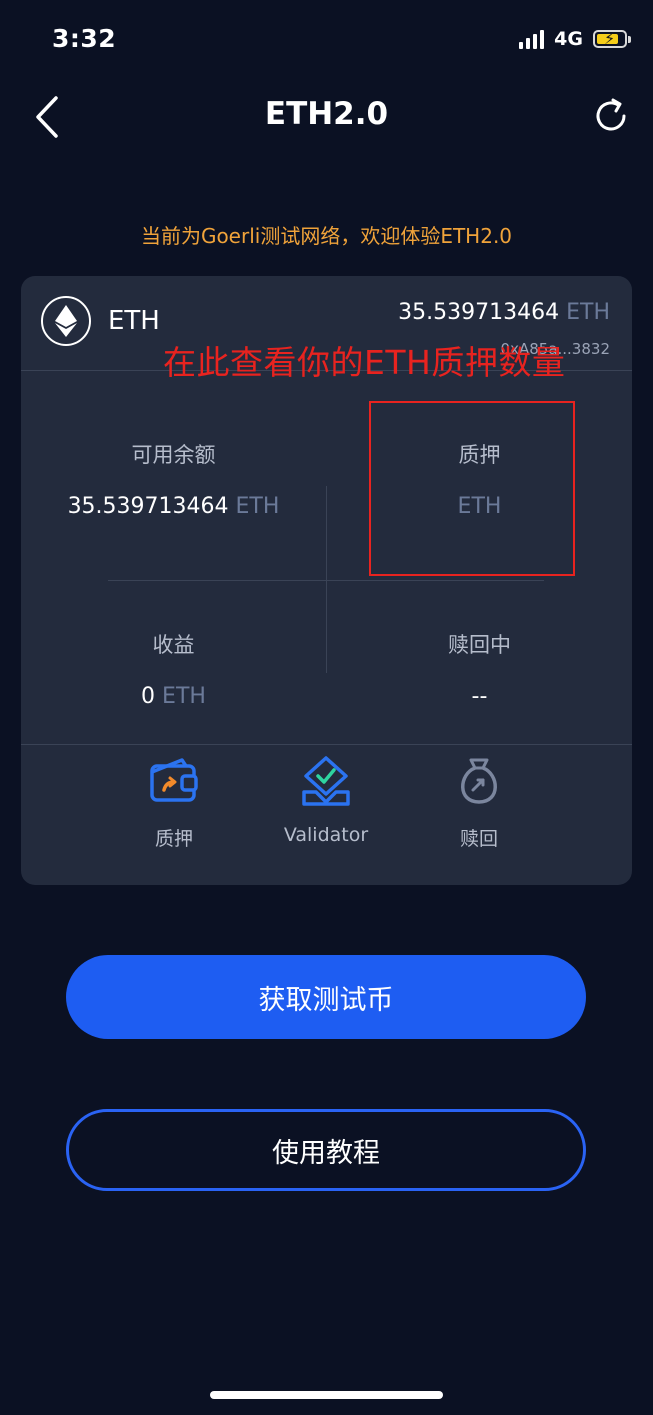  I want to click on asset-balance: 35.539713464 ETH, so click(504, 312).